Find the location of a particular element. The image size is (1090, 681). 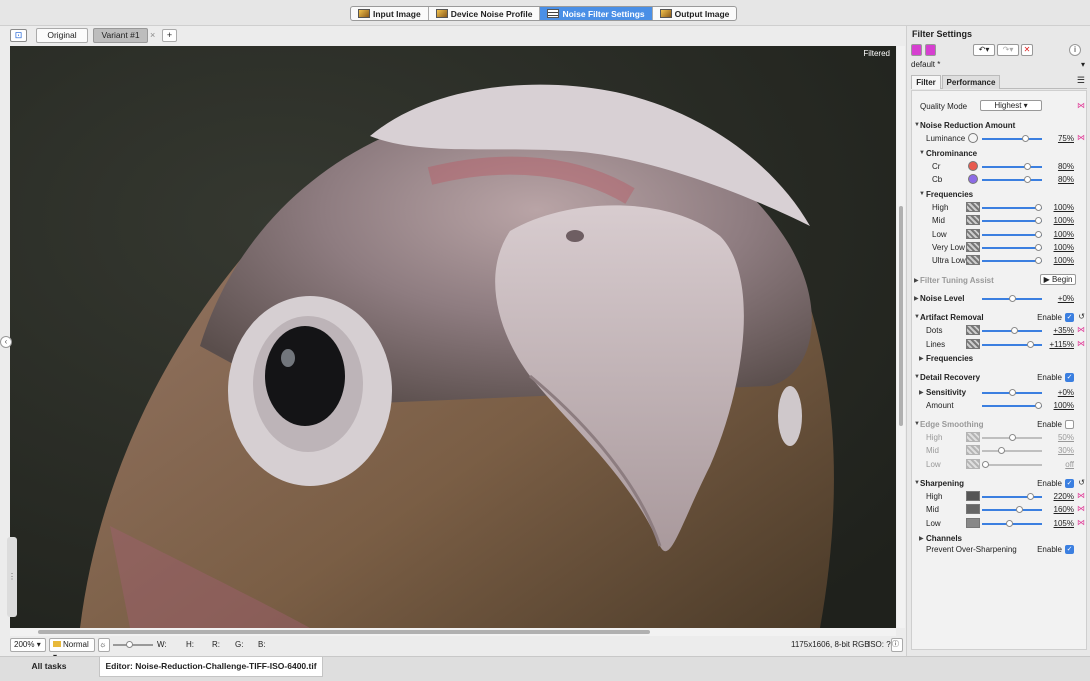

horizontal-scrollbar is located at coordinates (453, 632).